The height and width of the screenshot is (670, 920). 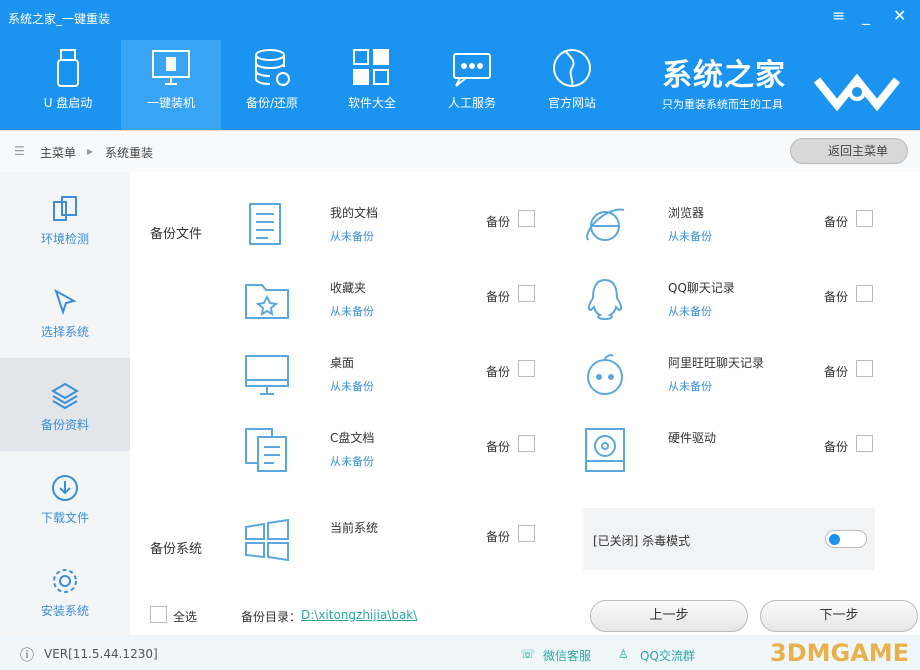 I want to click on sidebar-item-install: 安装系统, so click(x=65, y=590).